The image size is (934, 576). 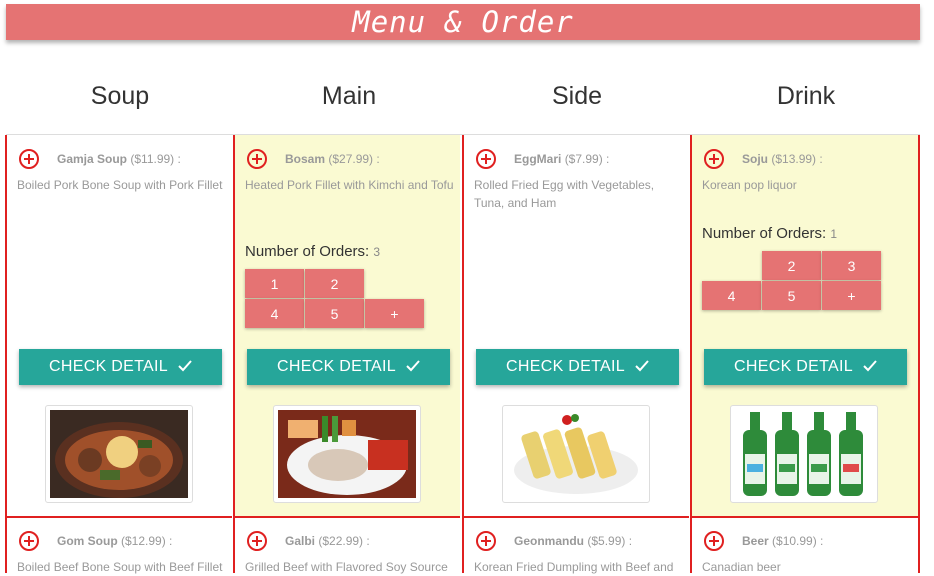 I want to click on item-name: EggMari, so click(x=538, y=159).